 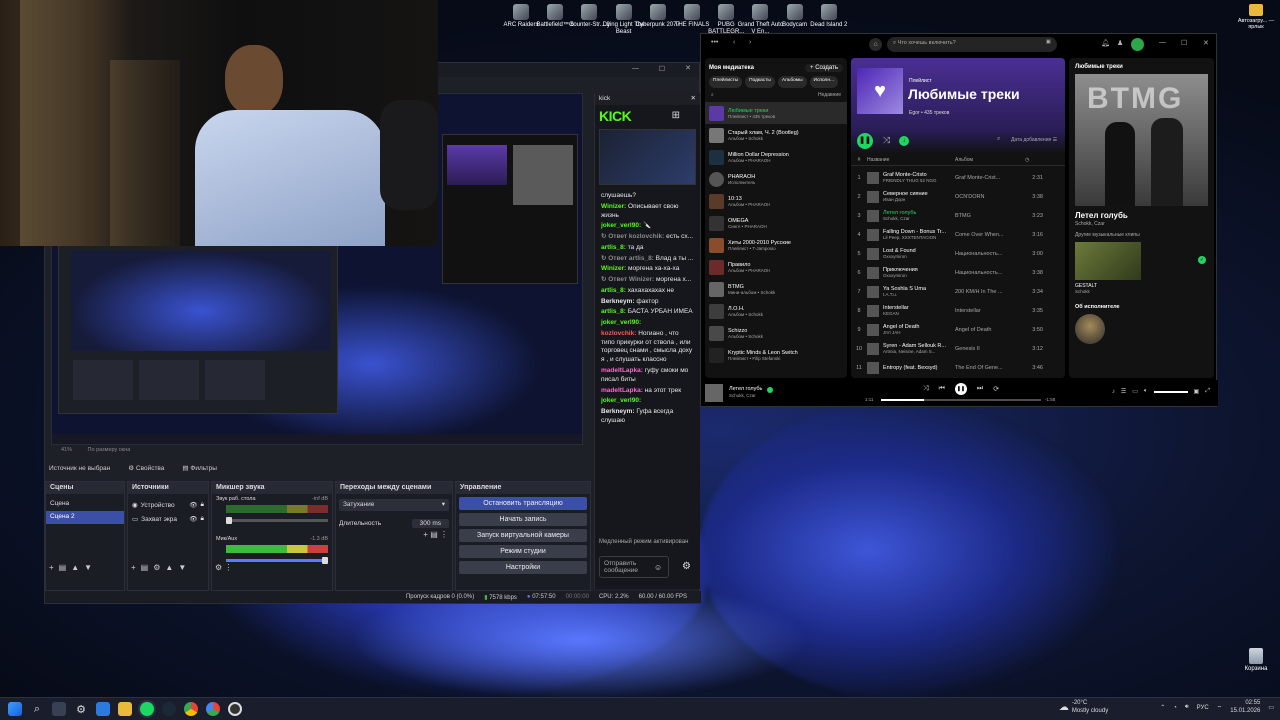 What do you see at coordinates (917, 294) in the screenshot?
I see `track-artist: t.A.T.u.` at bounding box center [917, 294].